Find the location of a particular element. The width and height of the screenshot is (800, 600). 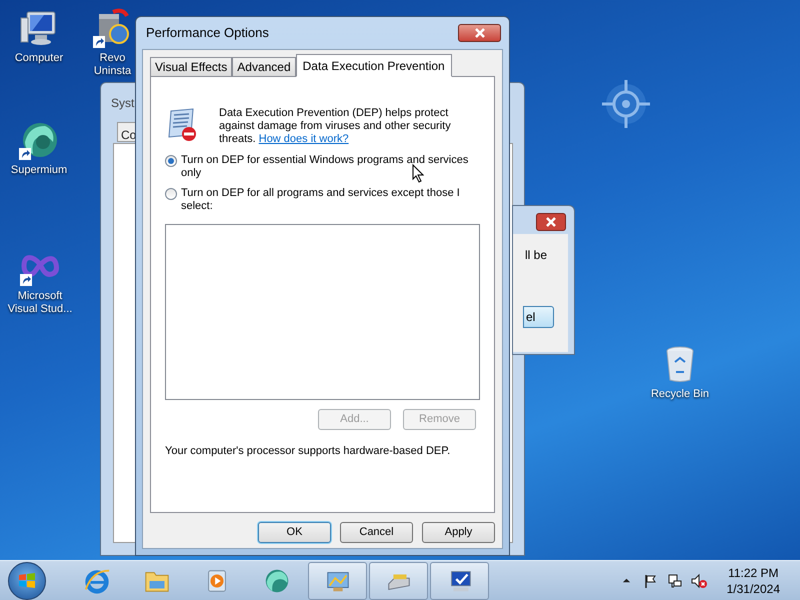

network-icon is located at coordinates (674, 580).